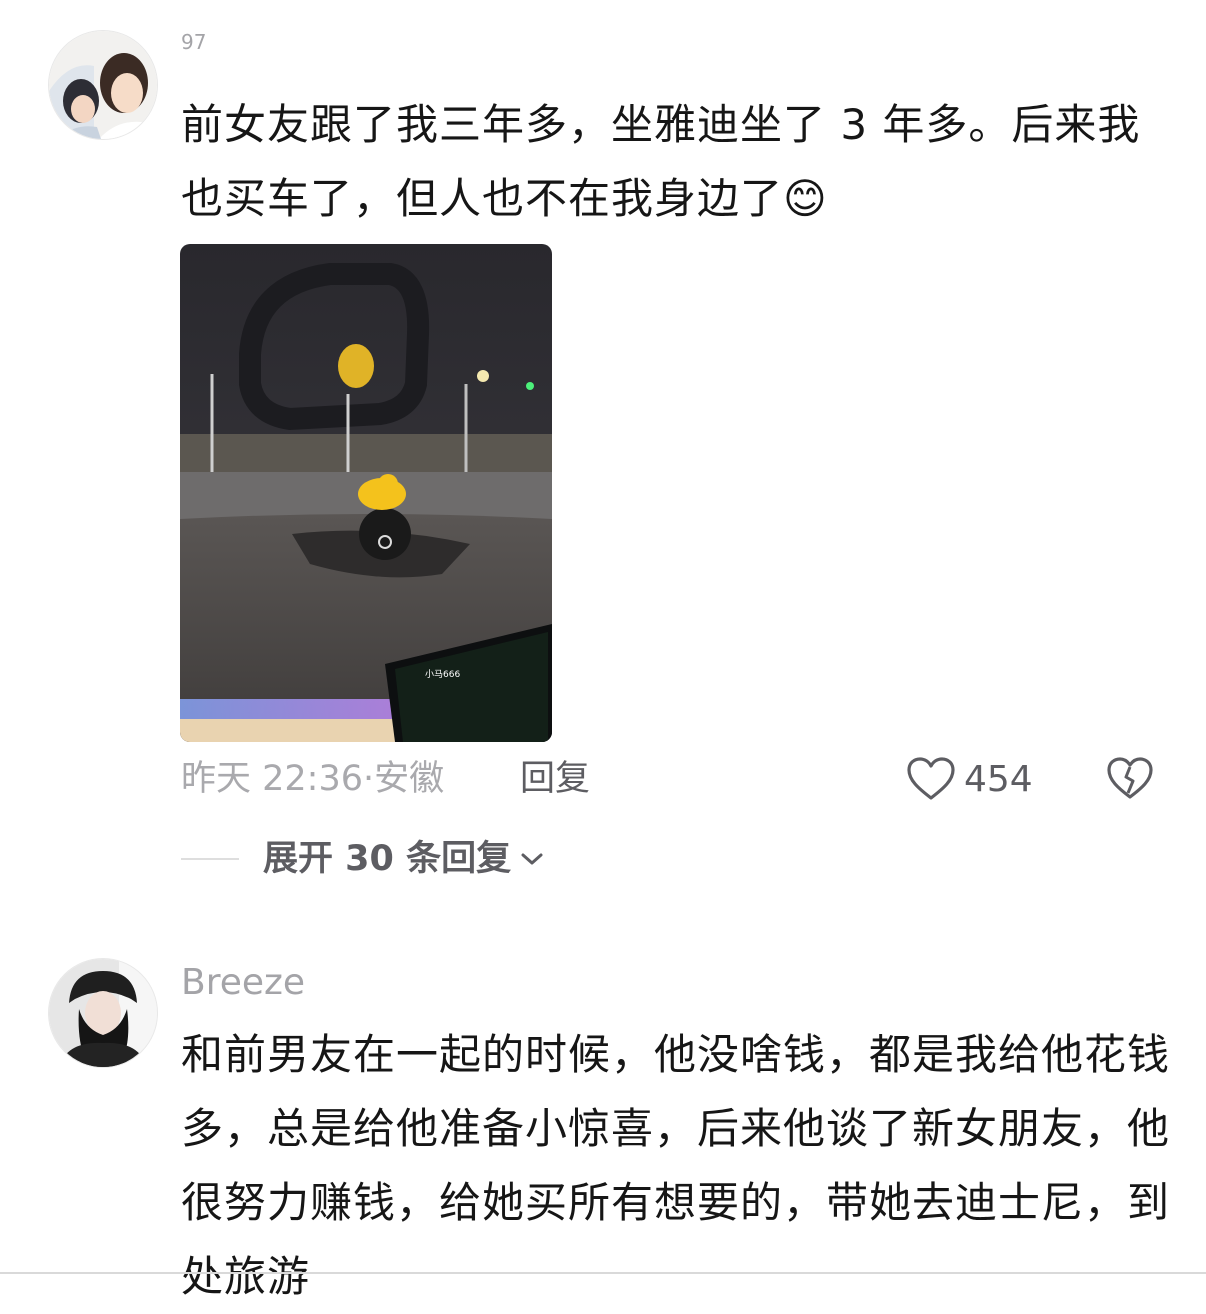  I want to click on expand-replies-button: 展开 30 条回复, so click(404, 859).